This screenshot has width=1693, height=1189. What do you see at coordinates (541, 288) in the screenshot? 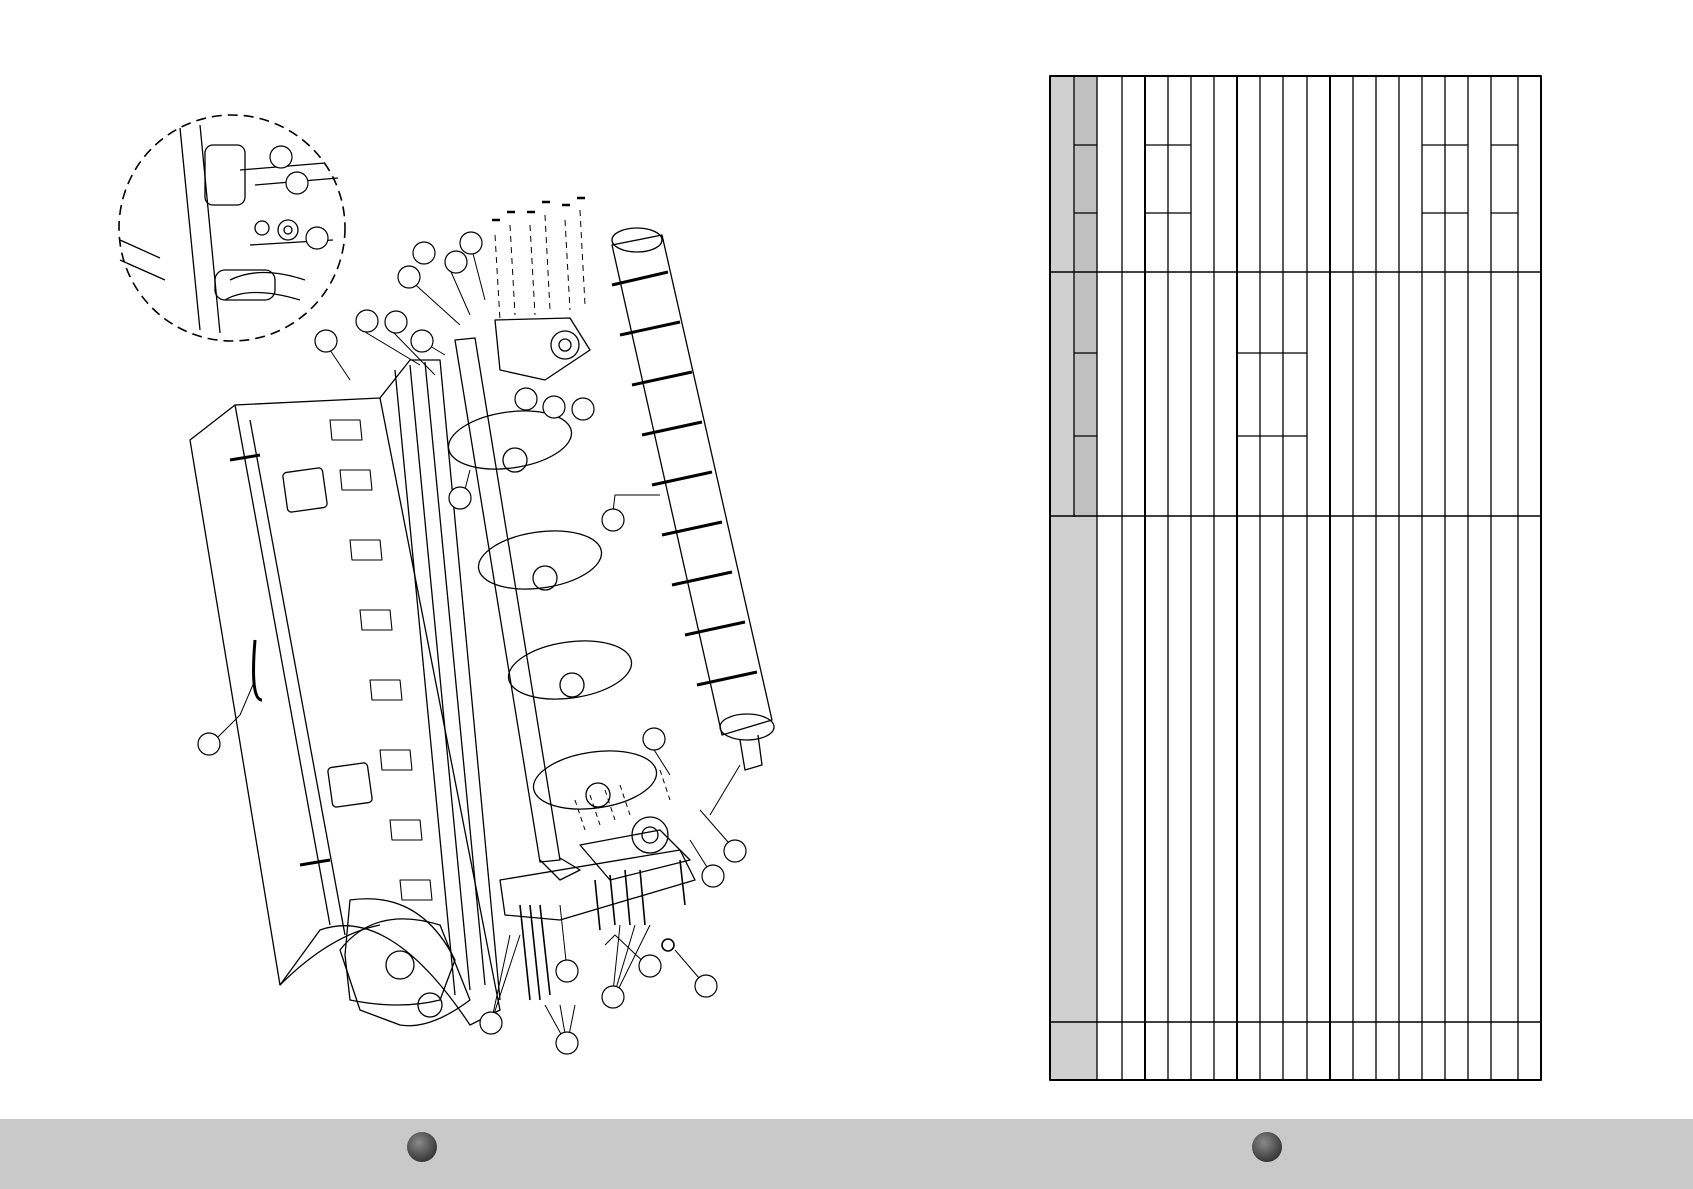
I see `top-bracket` at bounding box center [541, 288].